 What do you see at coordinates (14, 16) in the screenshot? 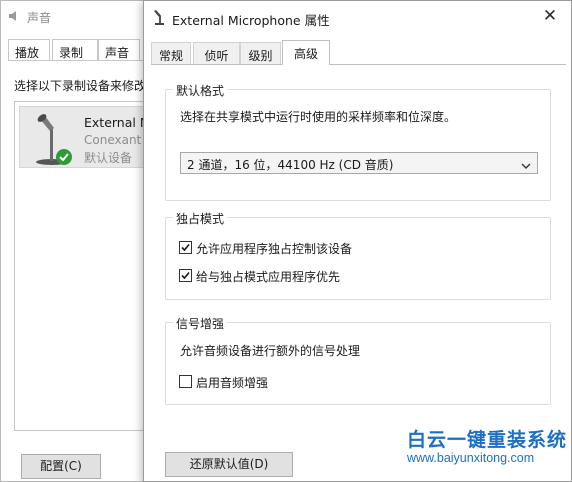
I see `speaker-icon` at bounding box center [14, 16].